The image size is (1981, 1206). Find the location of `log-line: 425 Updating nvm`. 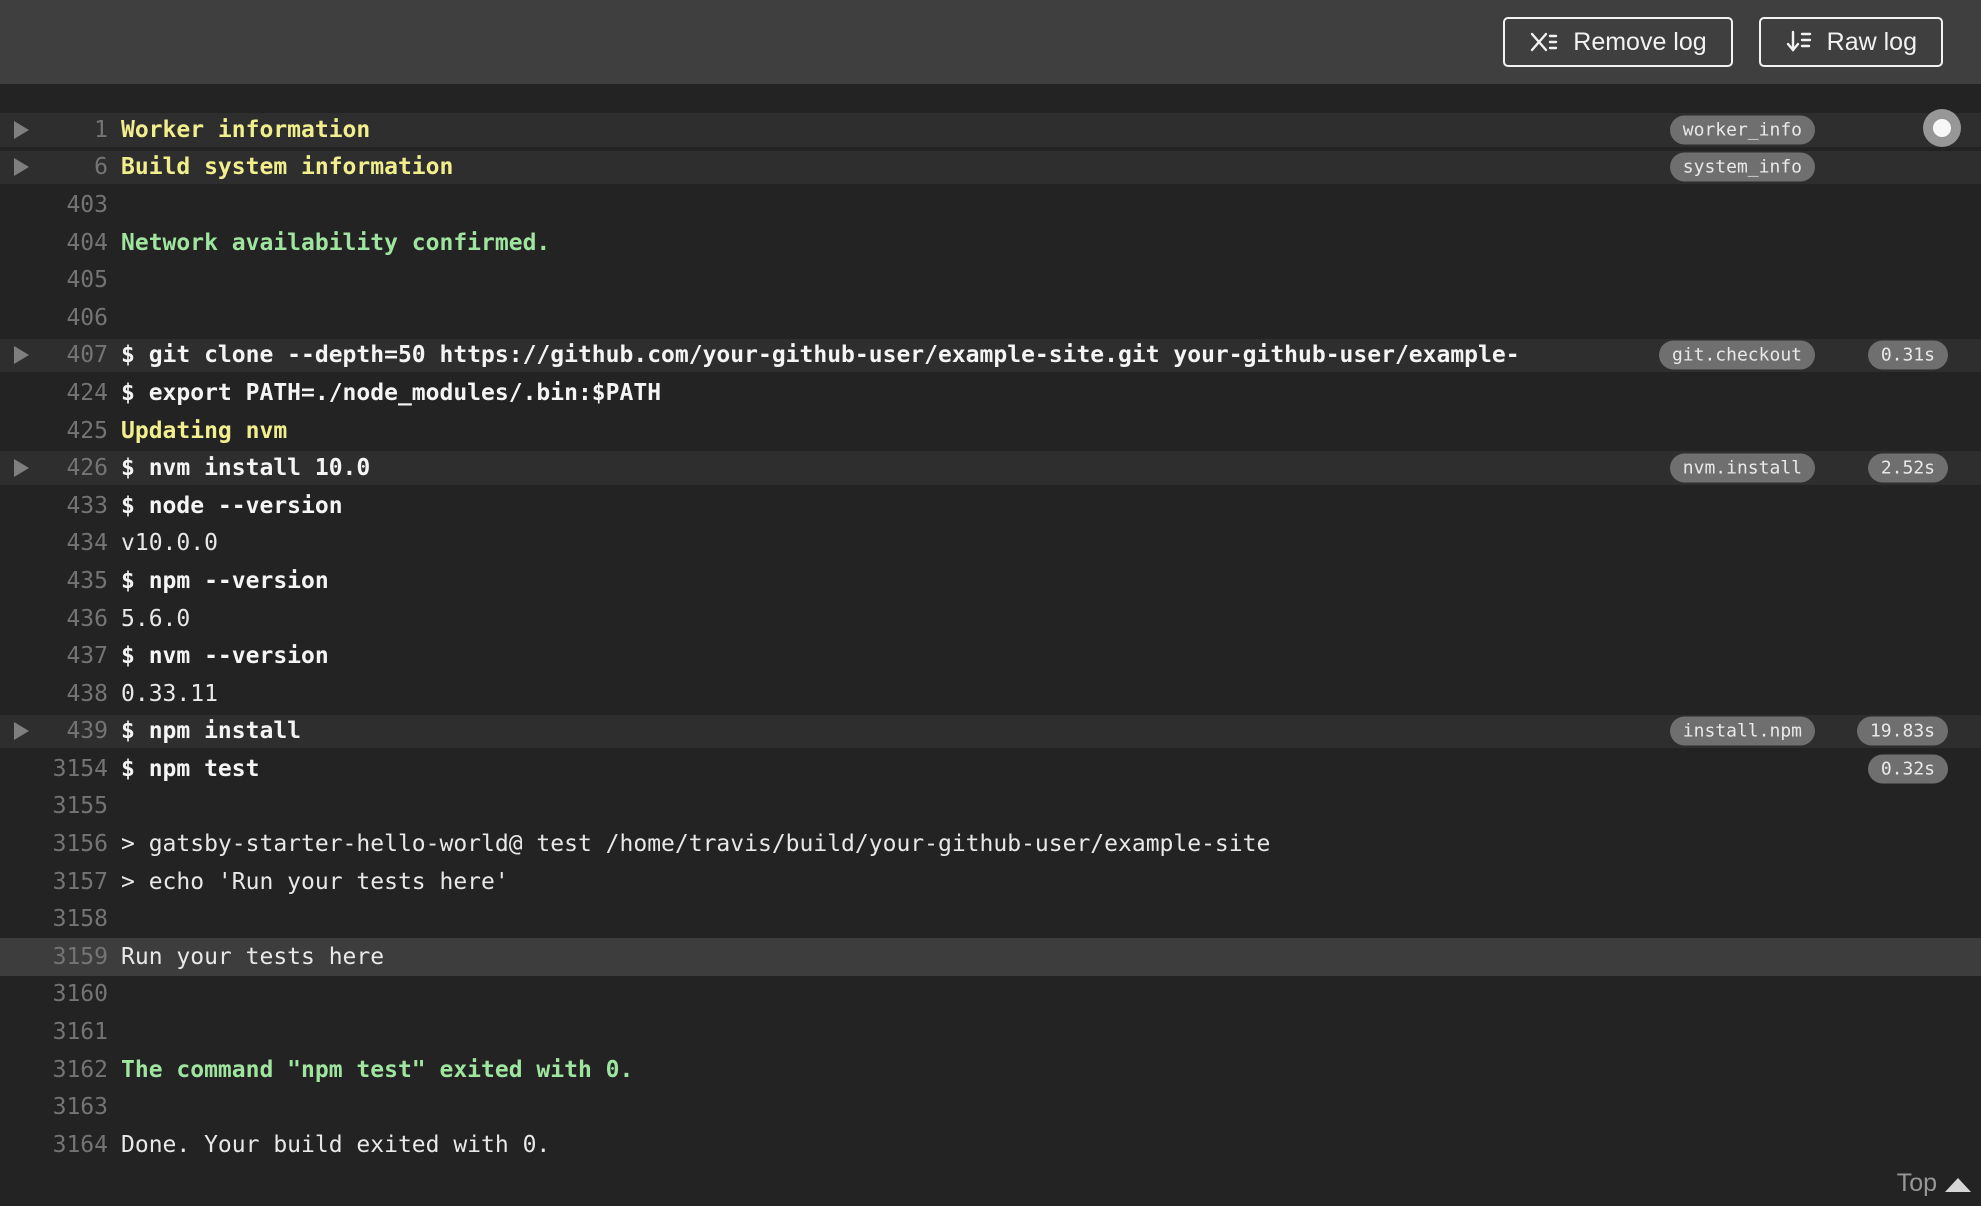

log-line: 425 Updating nvm is located at coordinates (990, 431).